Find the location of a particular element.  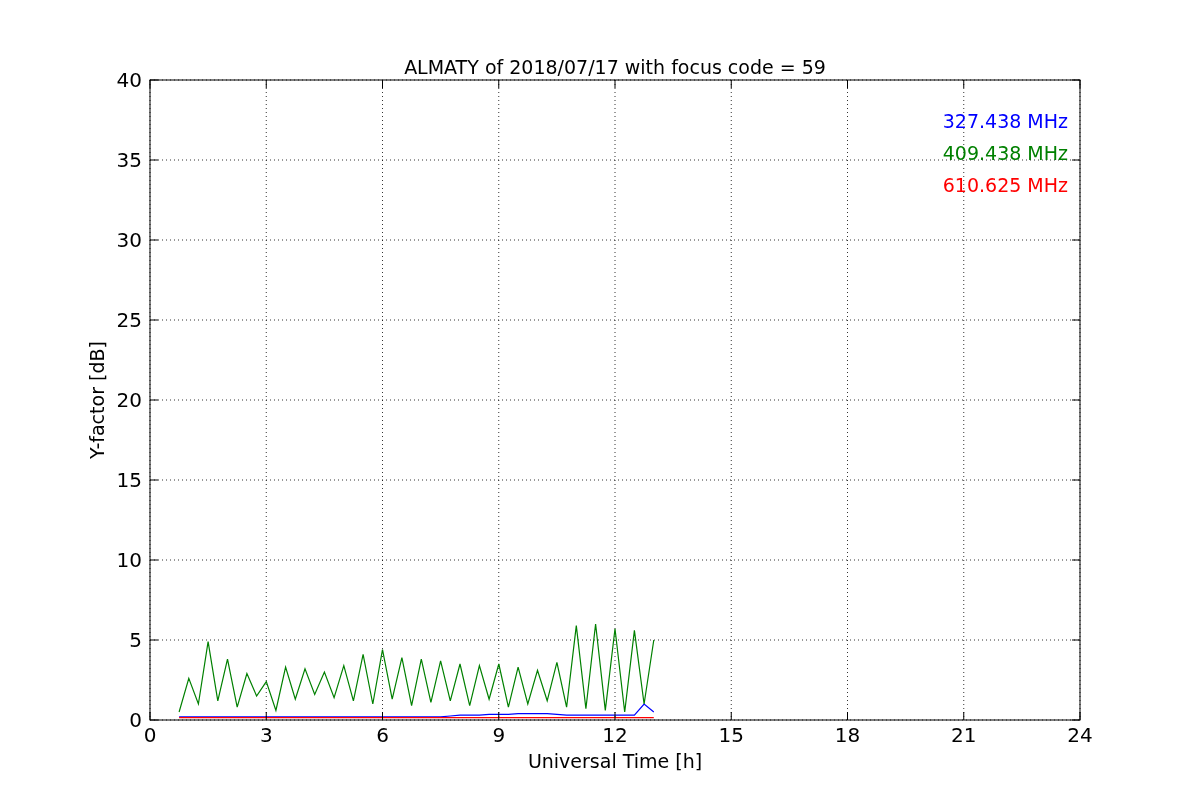

y-tick-label: 35 is located at coordinates (129, 160).